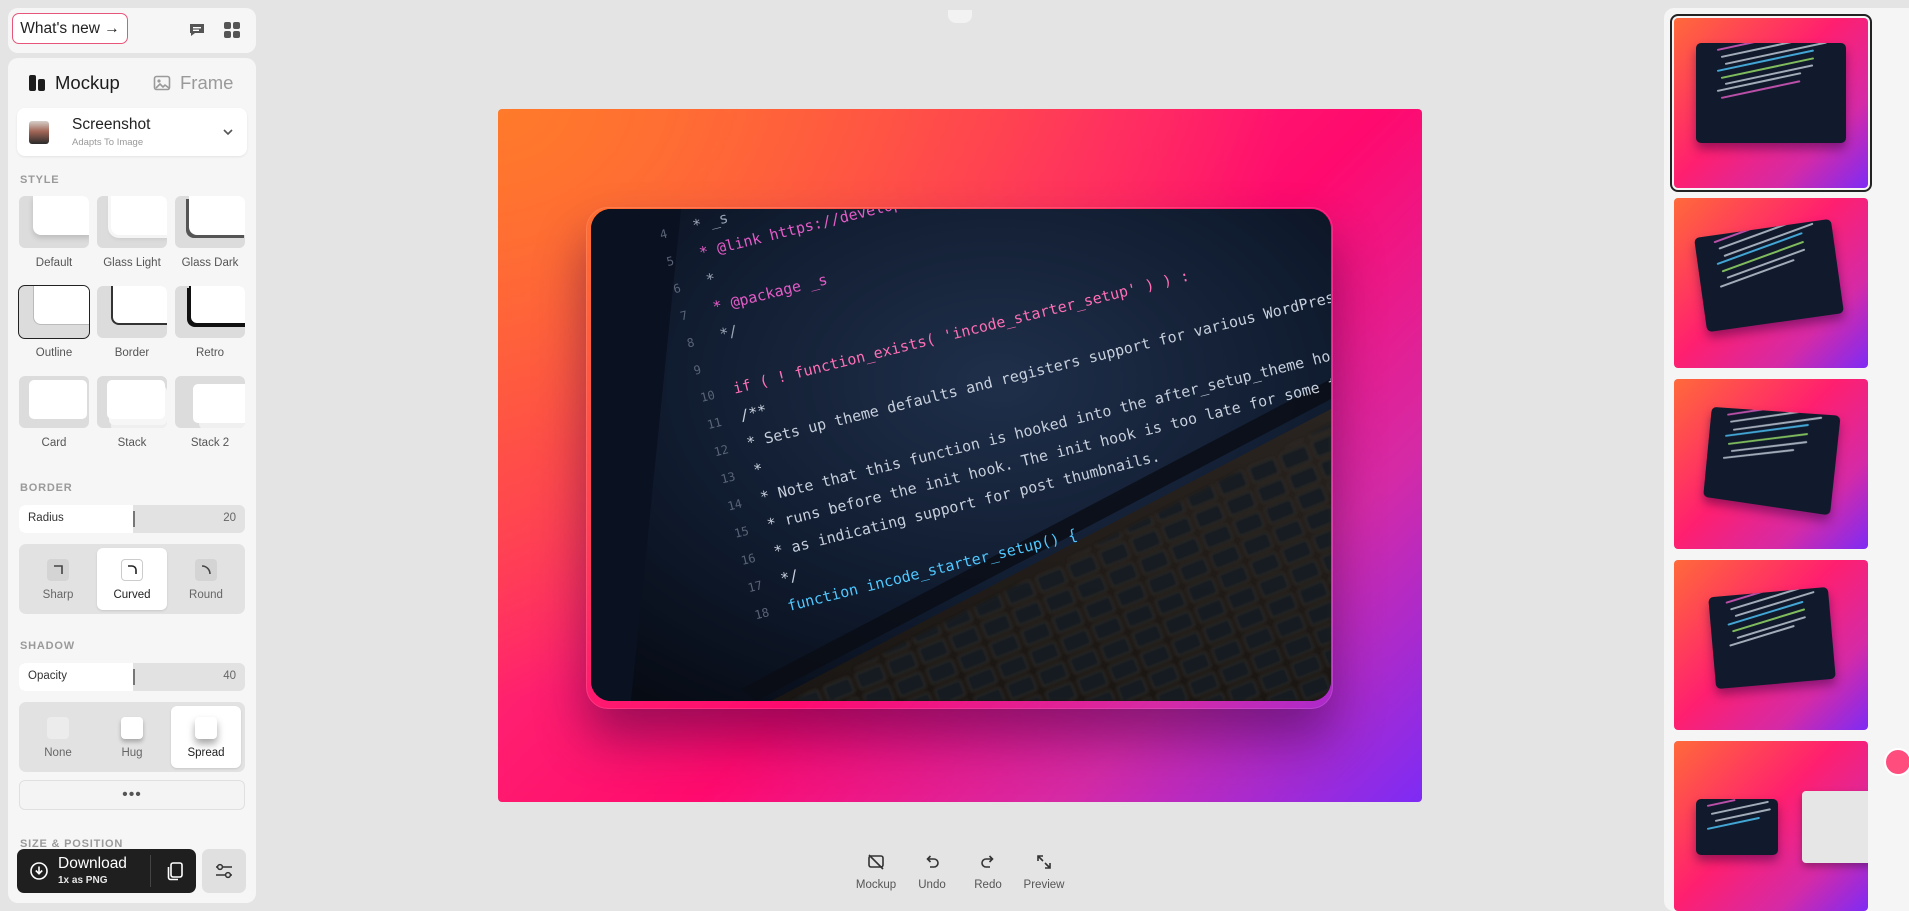 This screenshot has width=1909, height=911. What do you see at coordinates (54, 222) in the screenshot?
I see `style-default` at bounding box center [54, 222].